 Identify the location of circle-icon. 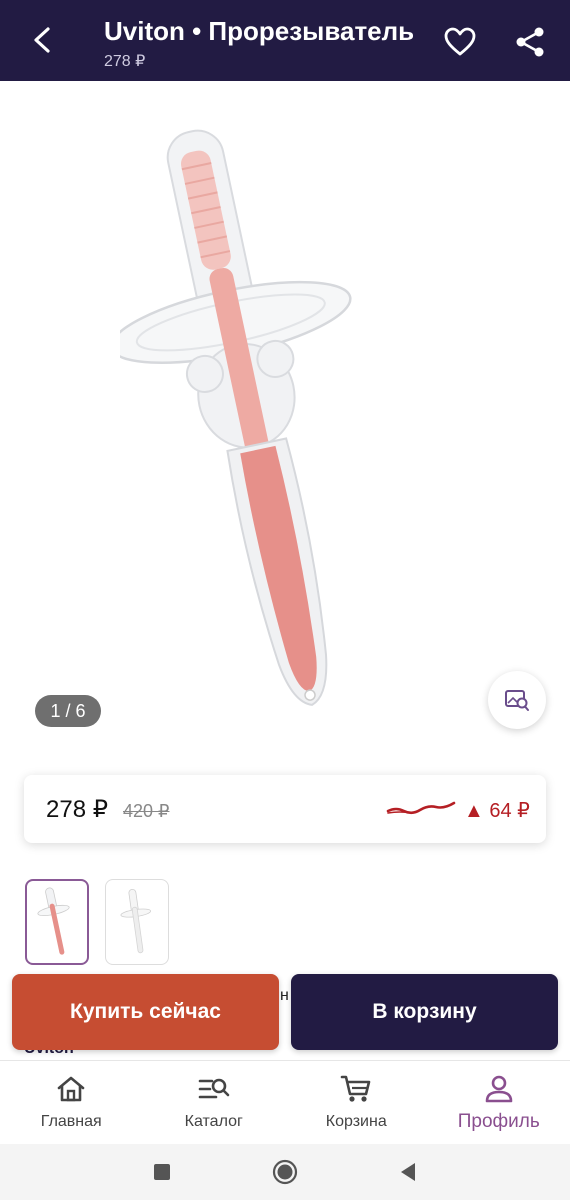
(285, 1172).